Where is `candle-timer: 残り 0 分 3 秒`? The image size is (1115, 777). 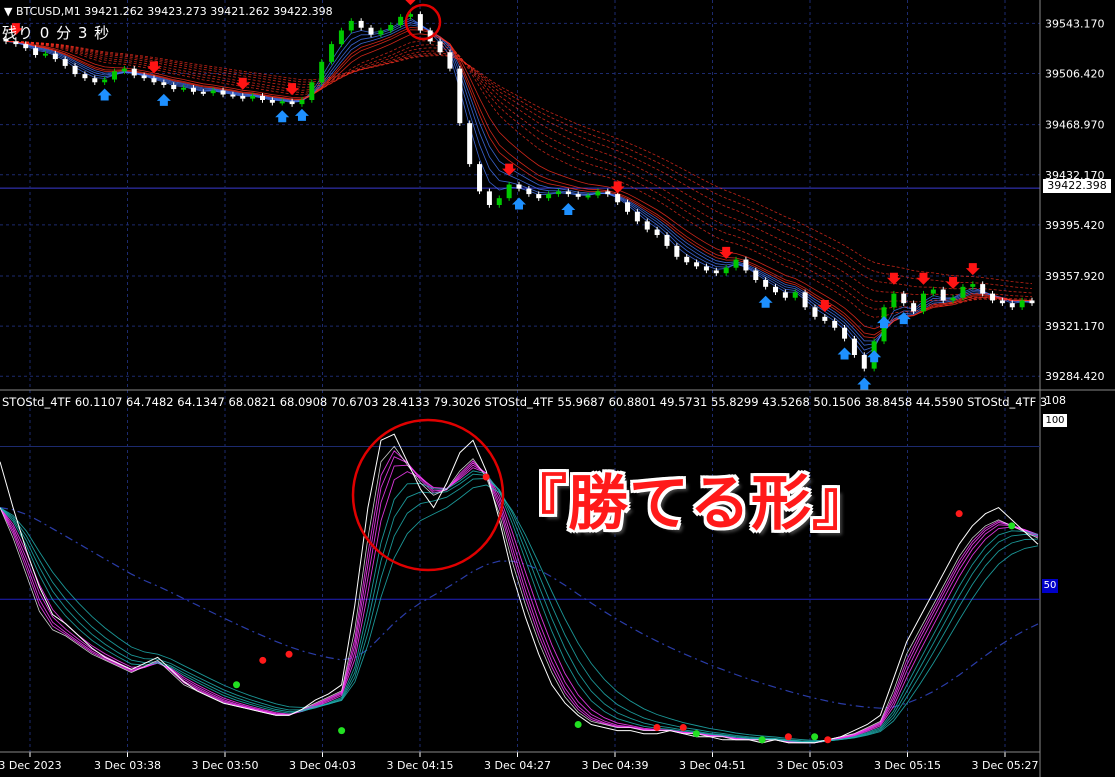
candle-timer: 残り 0 分 3 秒 is located at coordinates (56, 33).